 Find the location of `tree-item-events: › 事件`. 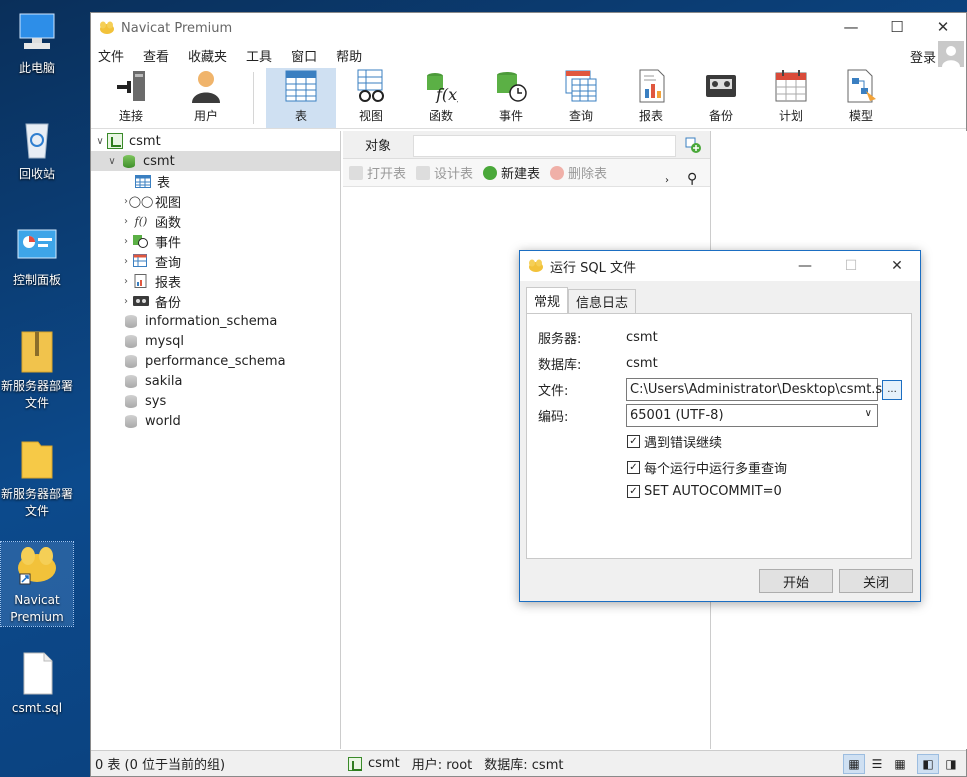

tree-item-events: › 事件 is located at coordinates (215, 241).